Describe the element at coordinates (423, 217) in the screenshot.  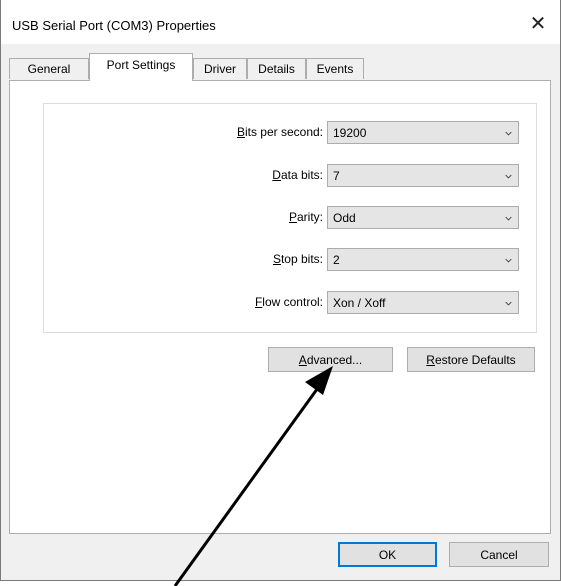
I see `parity-select: Odd` at that location.